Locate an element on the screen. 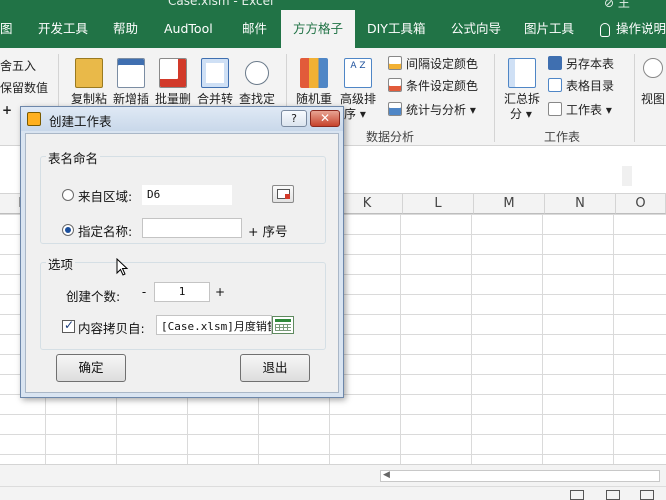 The width and height of the screenshot is (666, 500). random-label: 随机重 is located at coordinates (313, 99).